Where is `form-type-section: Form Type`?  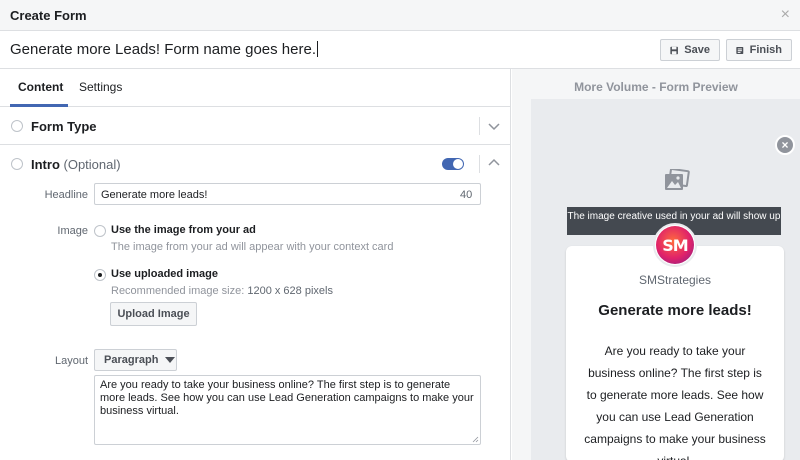 form-type-section: Form Type is located at coordinates (255, 126).